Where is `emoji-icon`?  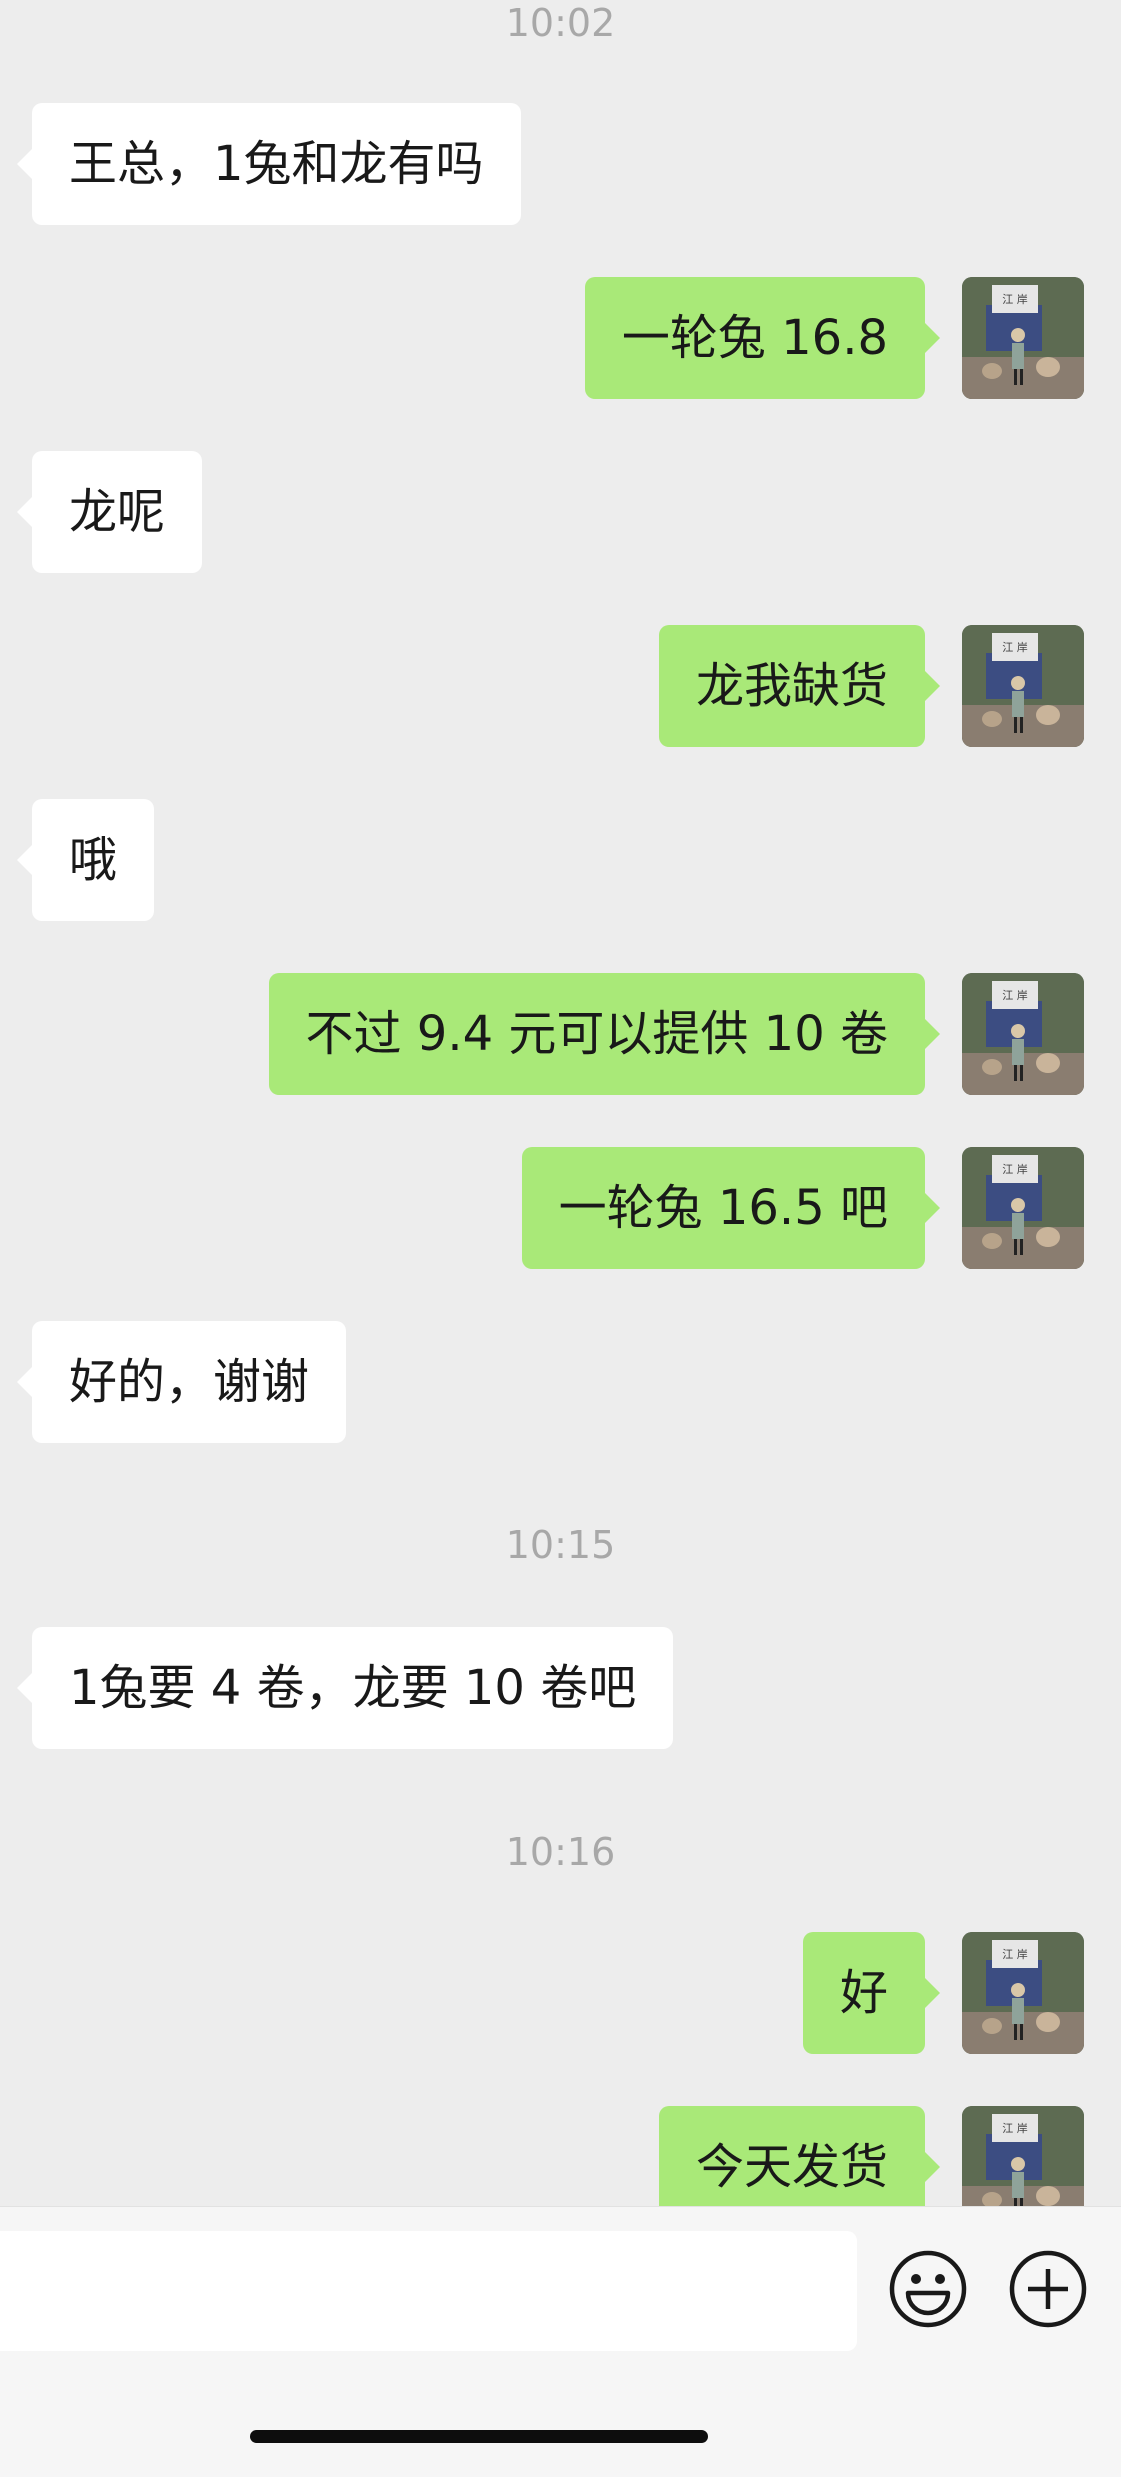
emoji-icon is located at coordinates (928, 2289).